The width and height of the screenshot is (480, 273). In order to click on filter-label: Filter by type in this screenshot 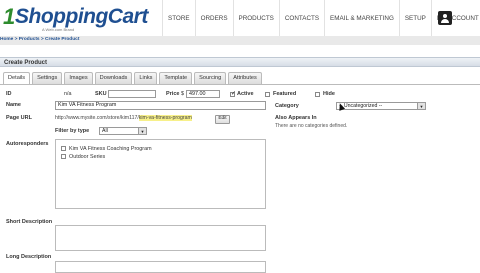, I will do `click(72, 131)`.